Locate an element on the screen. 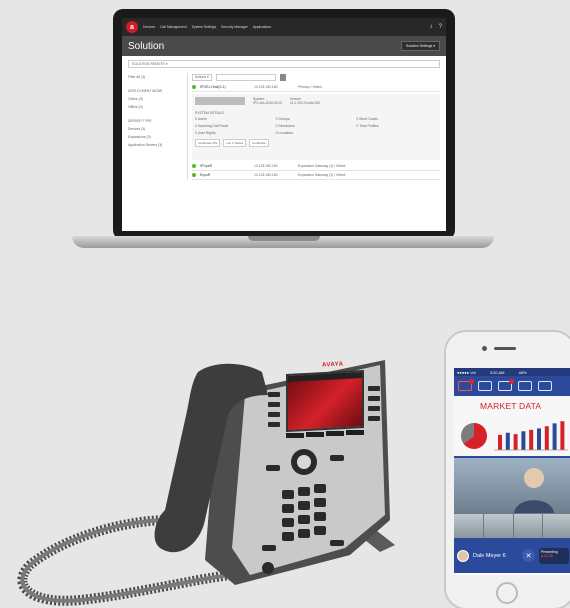  leave-call-icon is located at coordinates (466, 385).